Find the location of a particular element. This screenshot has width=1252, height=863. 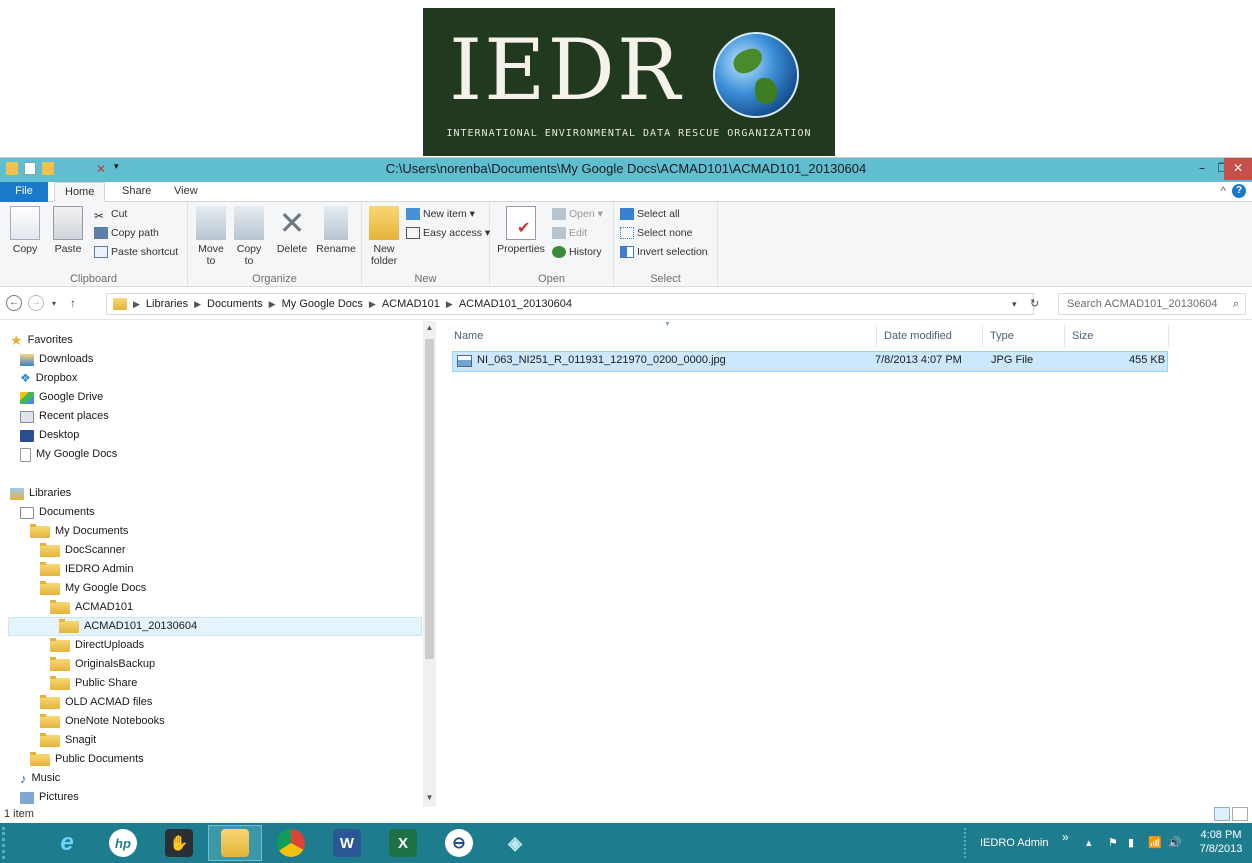

back-button: ← is located at coordinates (14, 303).